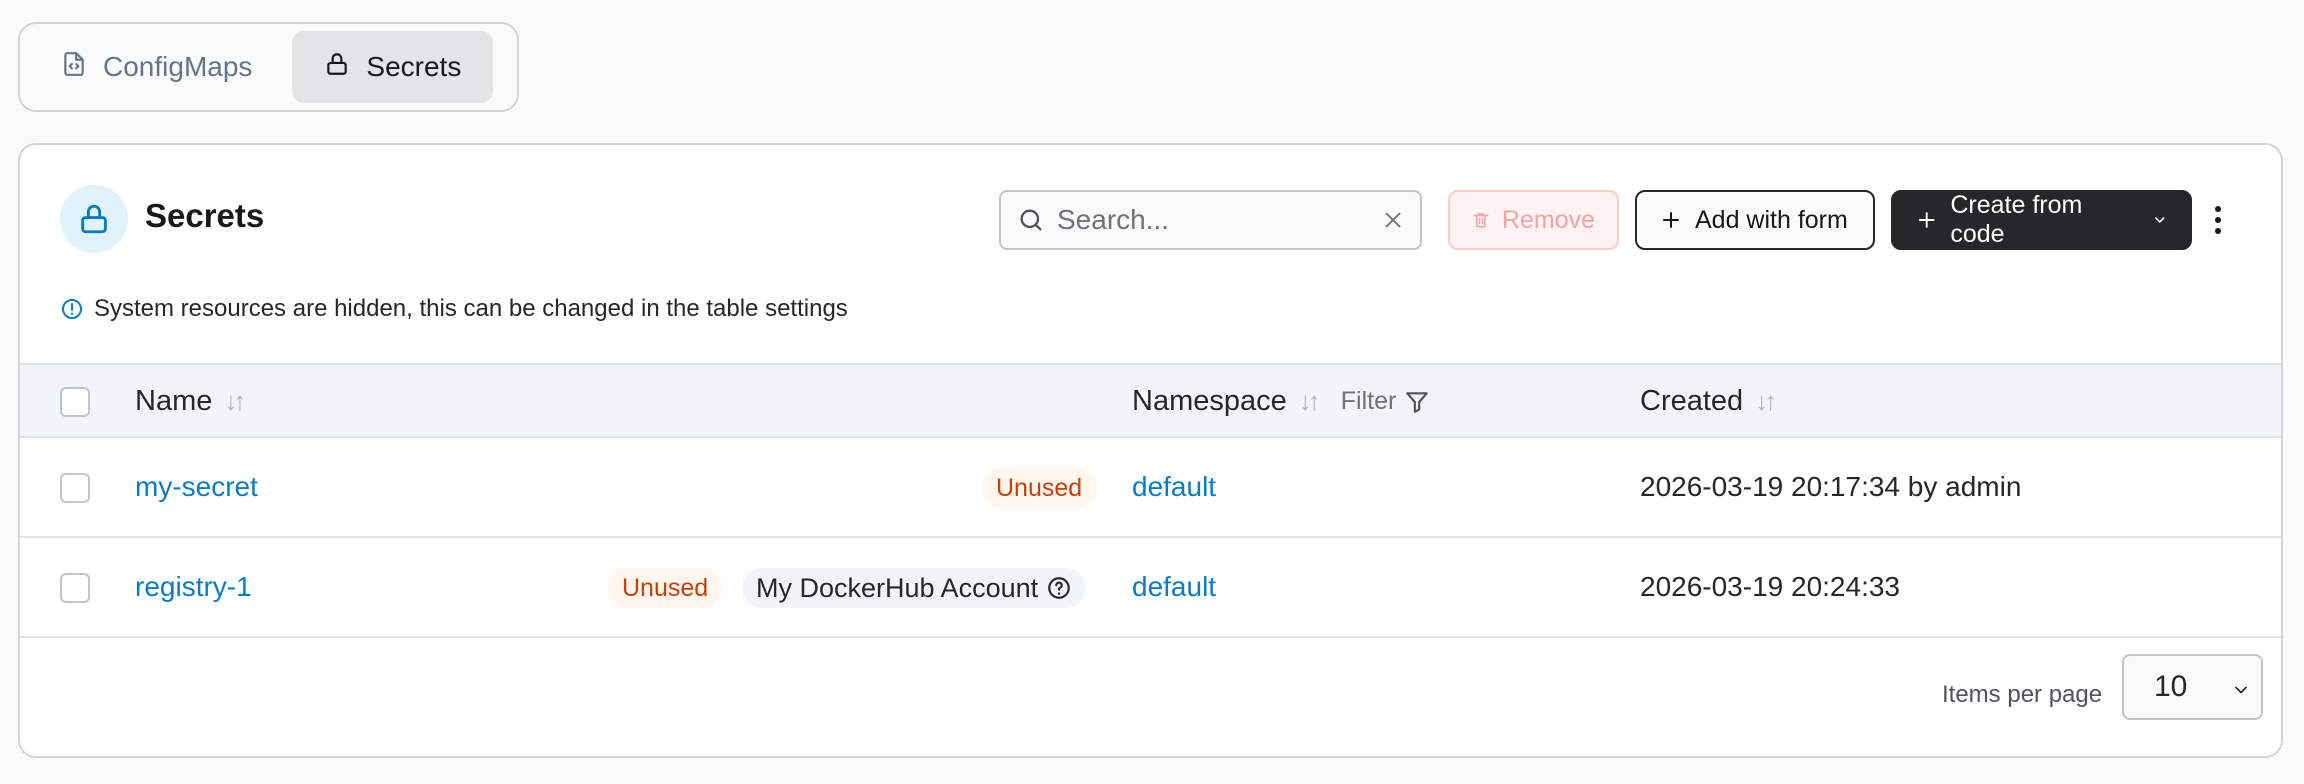 The image size is (2304, 784). What do you see at coordinates (2016, 219) in the screenshot?
I see `create-label: Create from code` at bounding box center [2016, 219].